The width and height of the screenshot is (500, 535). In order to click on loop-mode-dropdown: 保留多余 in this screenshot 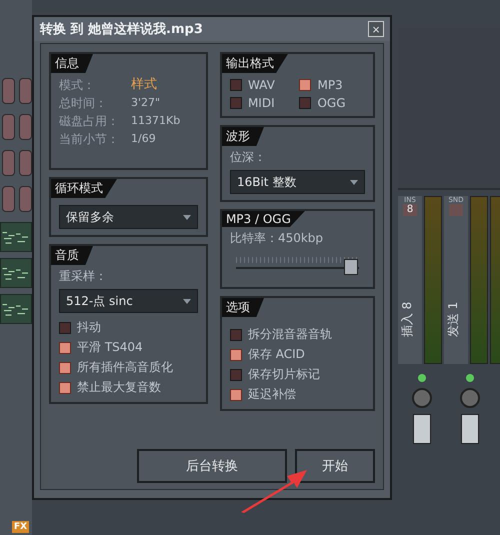, I will do `click(128, 217)`.